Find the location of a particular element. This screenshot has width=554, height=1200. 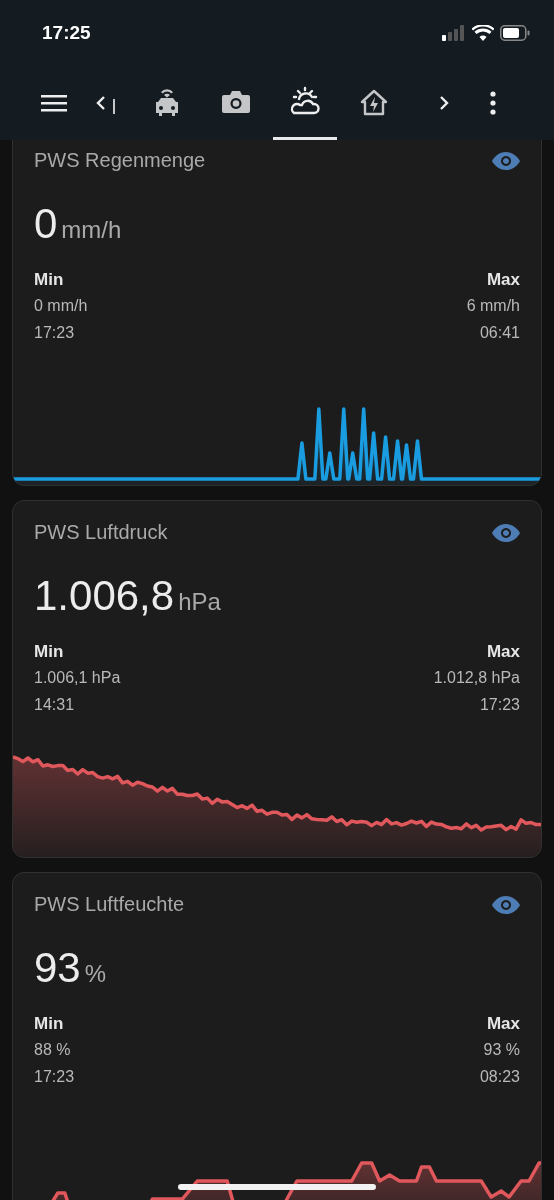

home-lightning-icon is located at coordinates (374, 101).